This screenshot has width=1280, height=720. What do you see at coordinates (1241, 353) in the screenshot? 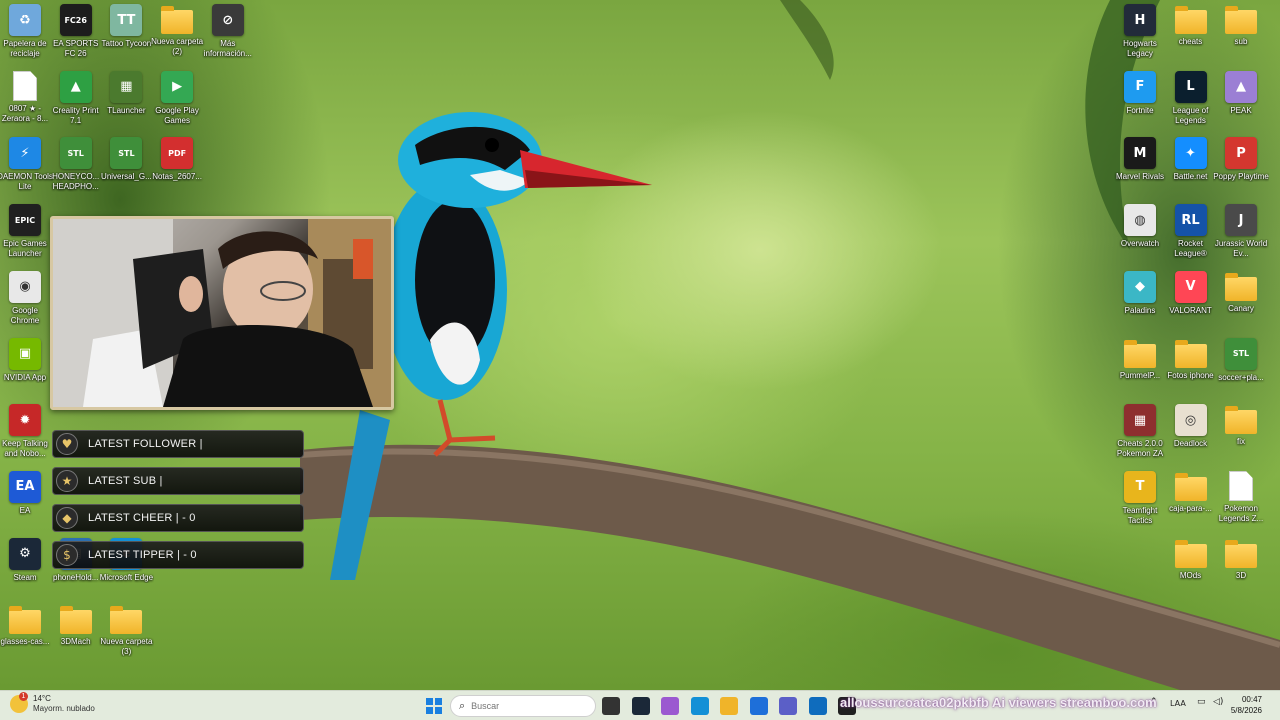
I see `soccer-icon: STL` at bounding box center [1241, 353].